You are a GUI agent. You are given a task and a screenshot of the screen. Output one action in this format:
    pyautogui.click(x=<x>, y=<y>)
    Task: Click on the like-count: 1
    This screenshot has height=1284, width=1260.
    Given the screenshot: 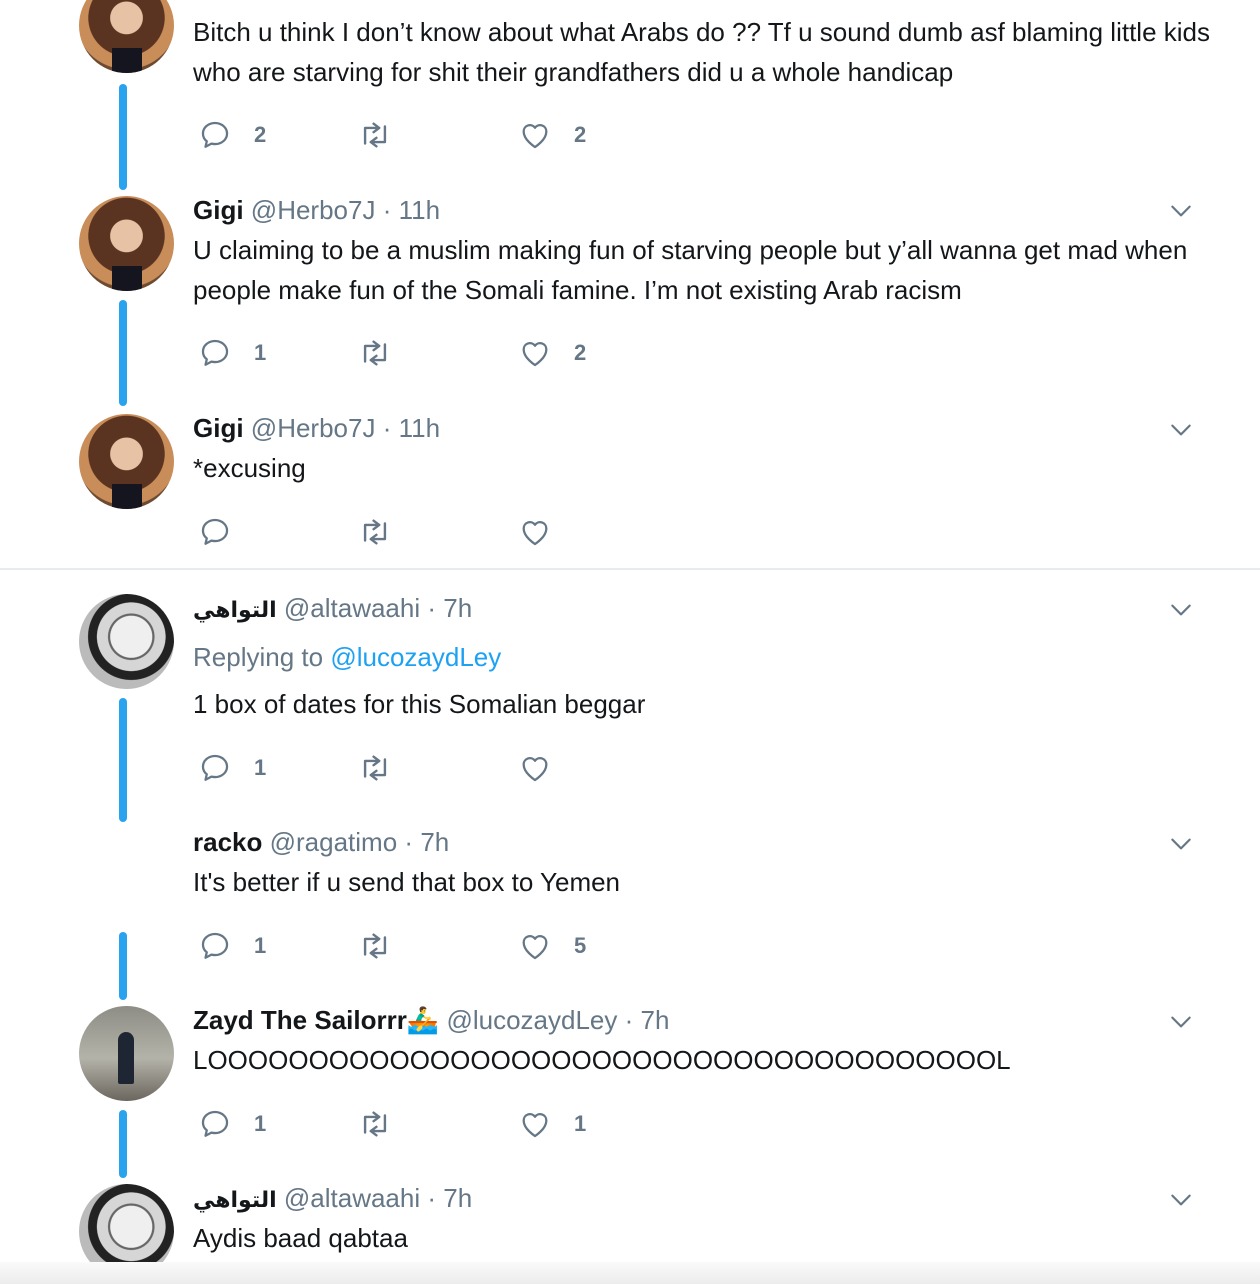 What is the action you would take?
    pyautogui.click(x=580, y=1123)
    